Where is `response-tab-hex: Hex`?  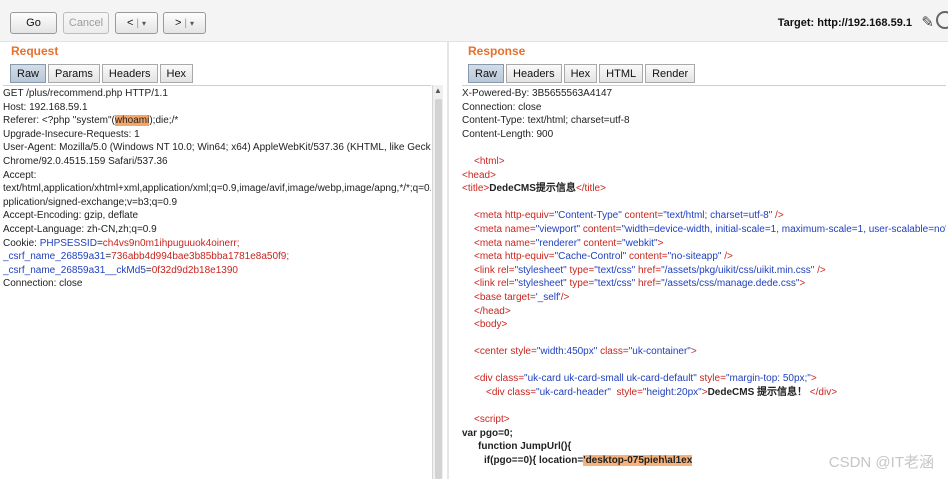
response-tab-hex: Hex is located at coordinates (580, 73).